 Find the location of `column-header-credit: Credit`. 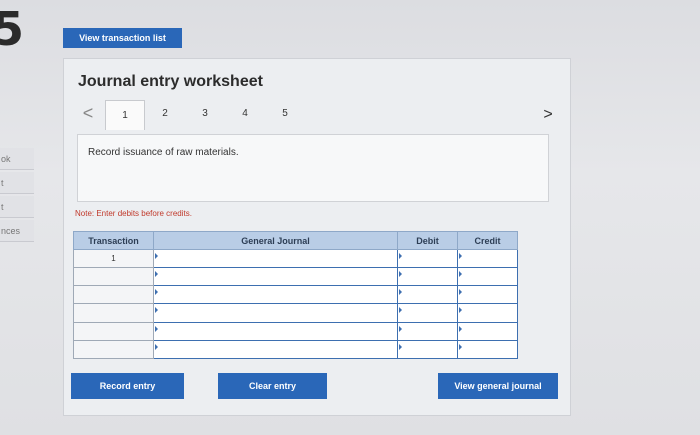

column-header-credit: Credit is located at coordinates (487, 240).